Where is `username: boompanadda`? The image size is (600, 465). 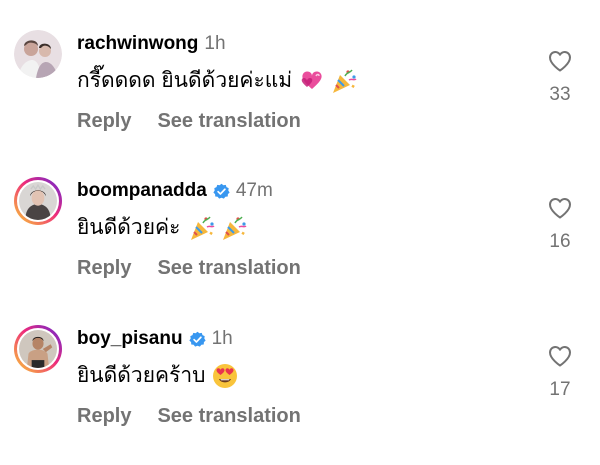 username: boompanadda is located at coordinates (142, 191).